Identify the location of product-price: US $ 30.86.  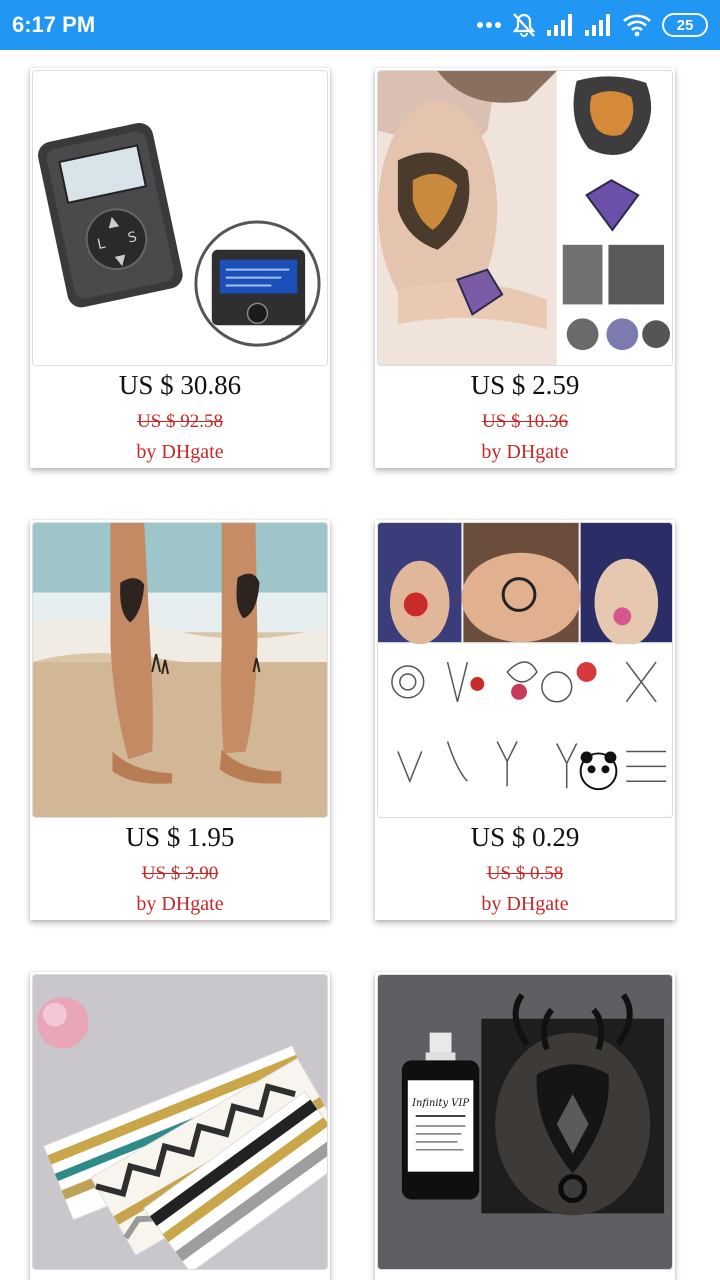
(180, 385).